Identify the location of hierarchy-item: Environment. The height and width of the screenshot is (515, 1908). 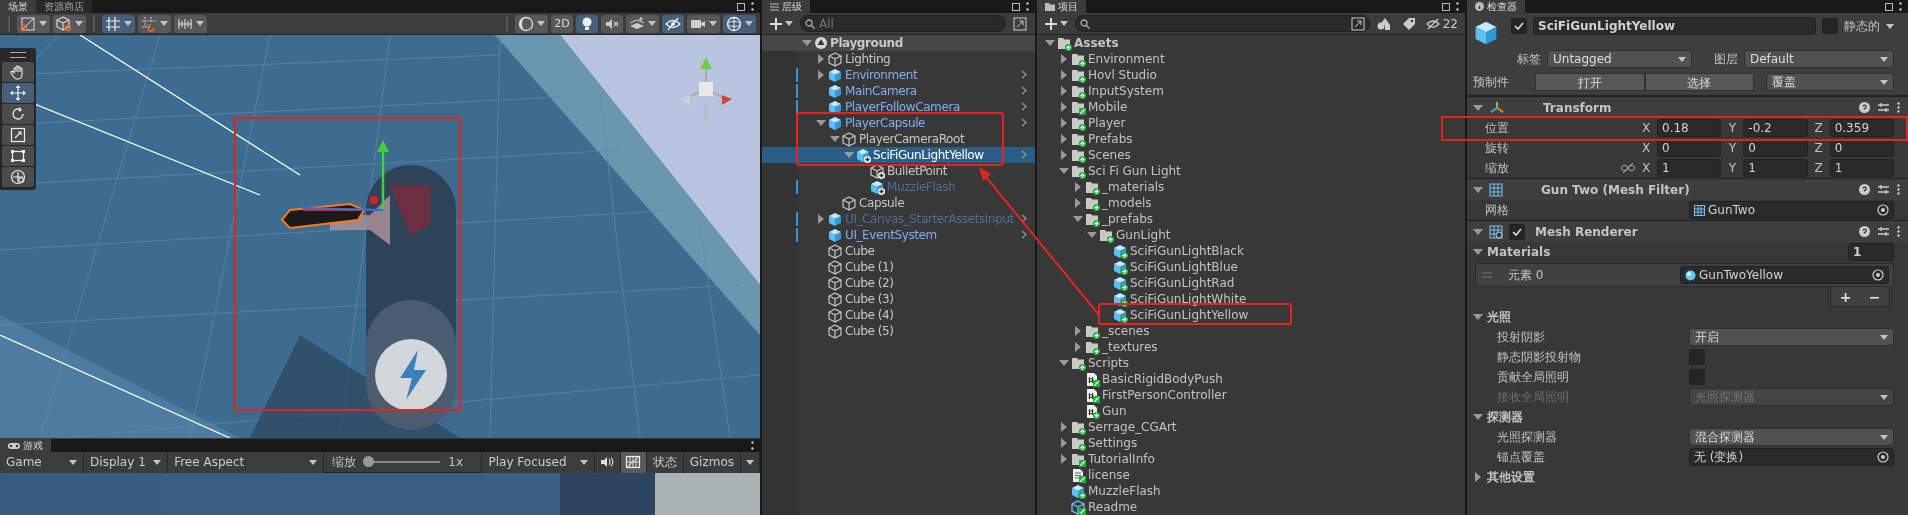
(898, 75).